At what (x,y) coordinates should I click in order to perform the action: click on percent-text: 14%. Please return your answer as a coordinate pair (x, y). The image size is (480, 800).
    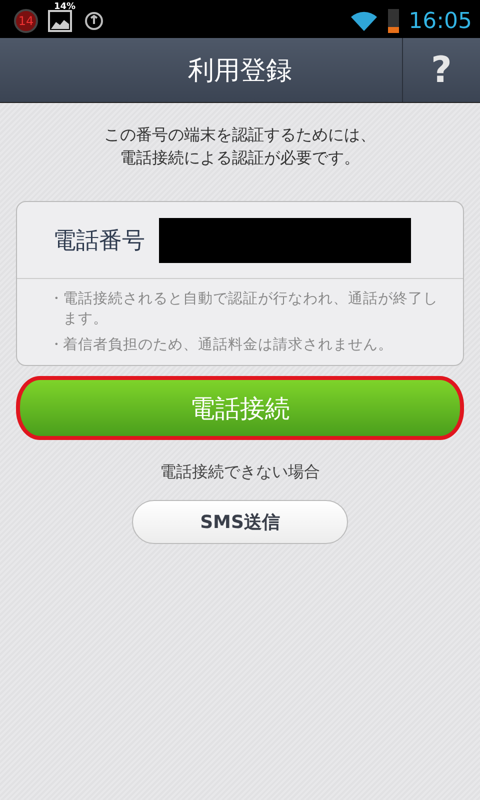
    Looking at the image, I should click on (65, 7).